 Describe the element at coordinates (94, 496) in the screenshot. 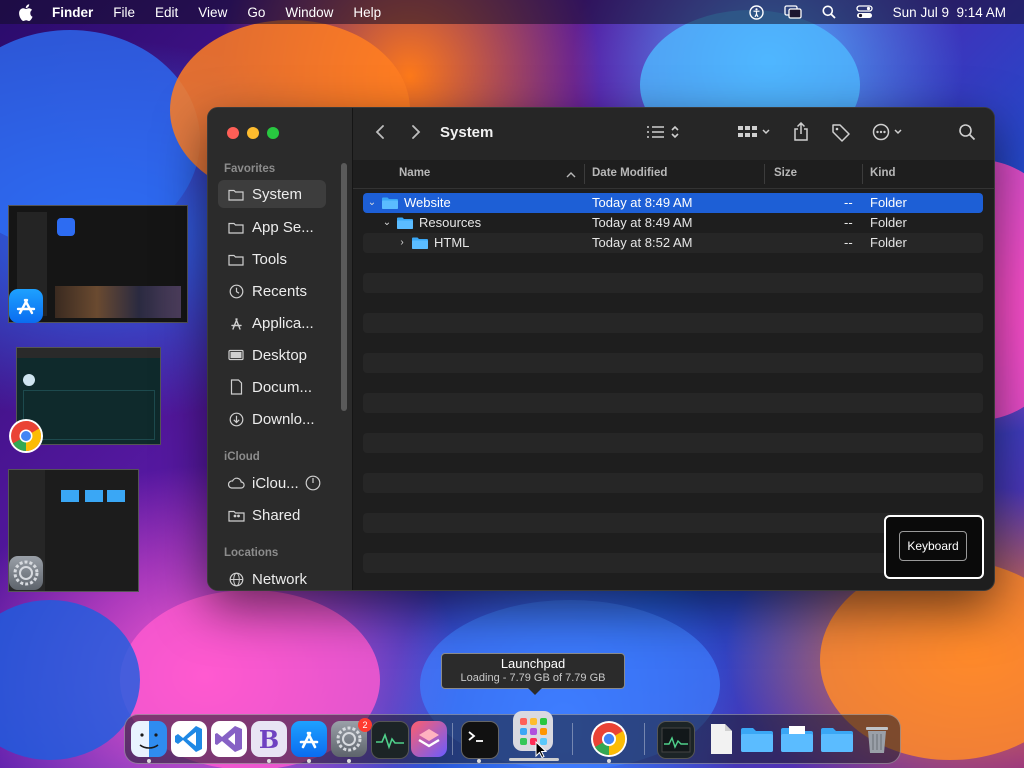

I see `preview-folder` at that location.